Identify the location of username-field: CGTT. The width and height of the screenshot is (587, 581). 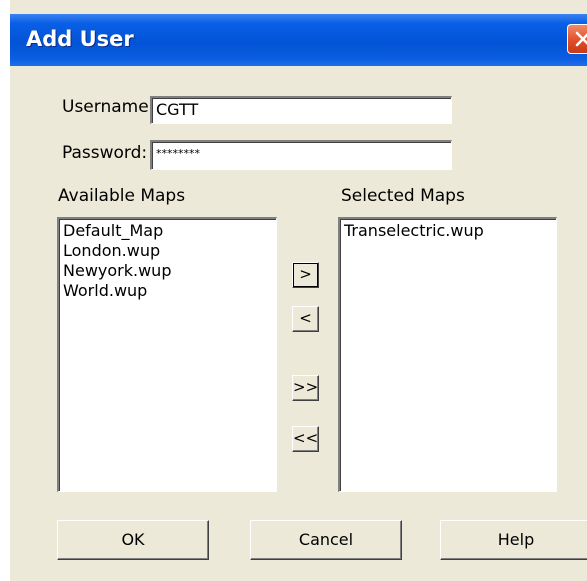
(301, 110).